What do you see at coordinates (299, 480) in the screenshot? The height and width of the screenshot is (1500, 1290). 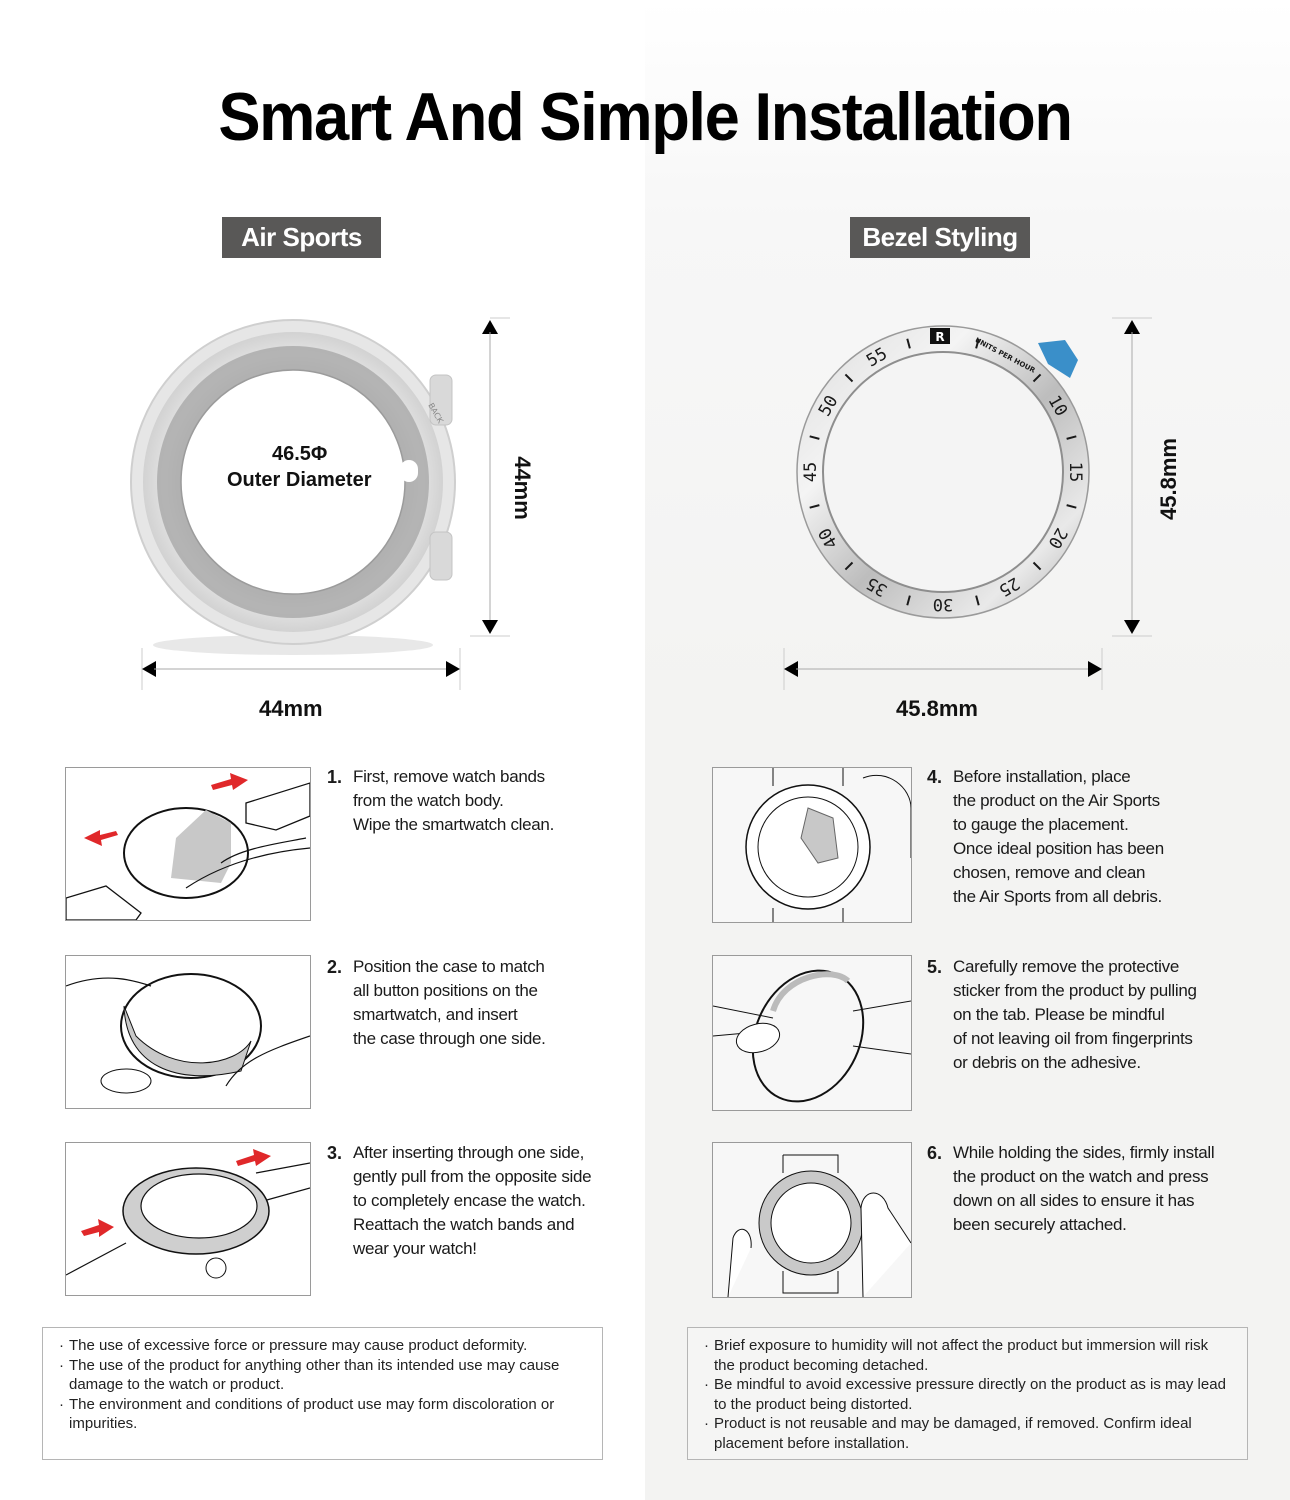 I see `product-caption-outer-diameter: Outer Diameter` at bounding box center [299, 480].